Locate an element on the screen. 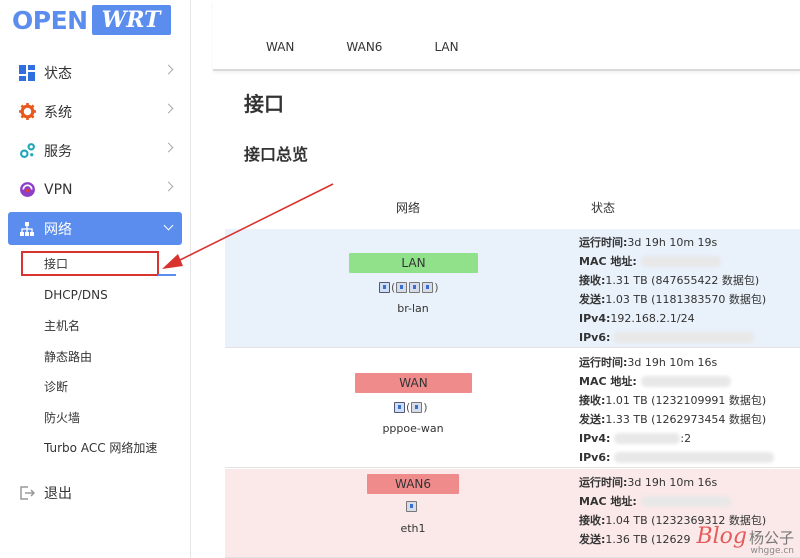  sidebar-sub-label: DHCP/DNS is located at coordinates (76, 295).